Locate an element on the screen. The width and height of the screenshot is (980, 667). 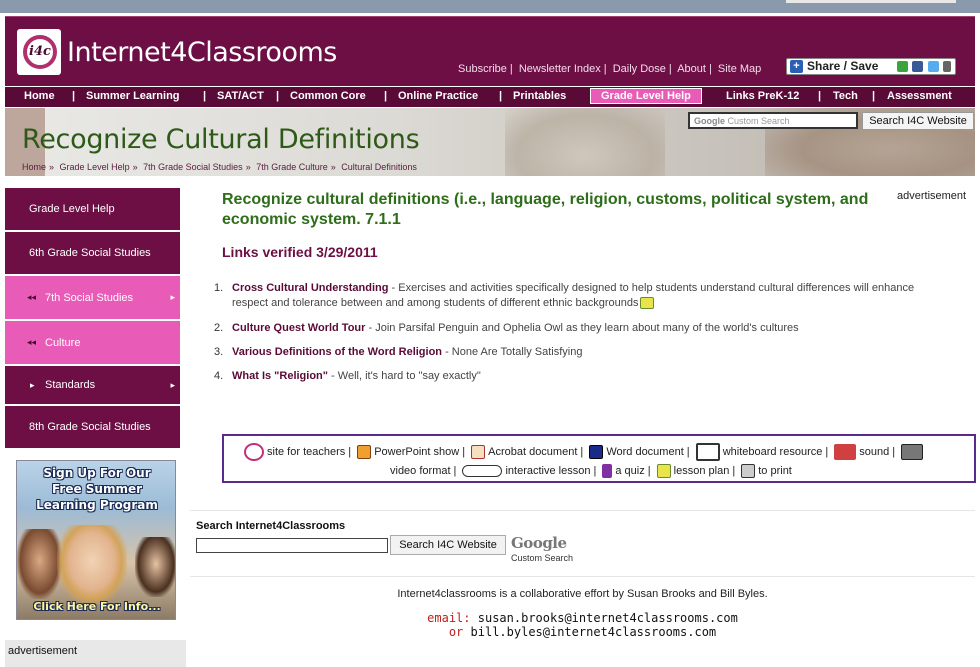
breadcrumb-7th-grade-culture: 7th Grade Culture is located at coordinates (292, 167).